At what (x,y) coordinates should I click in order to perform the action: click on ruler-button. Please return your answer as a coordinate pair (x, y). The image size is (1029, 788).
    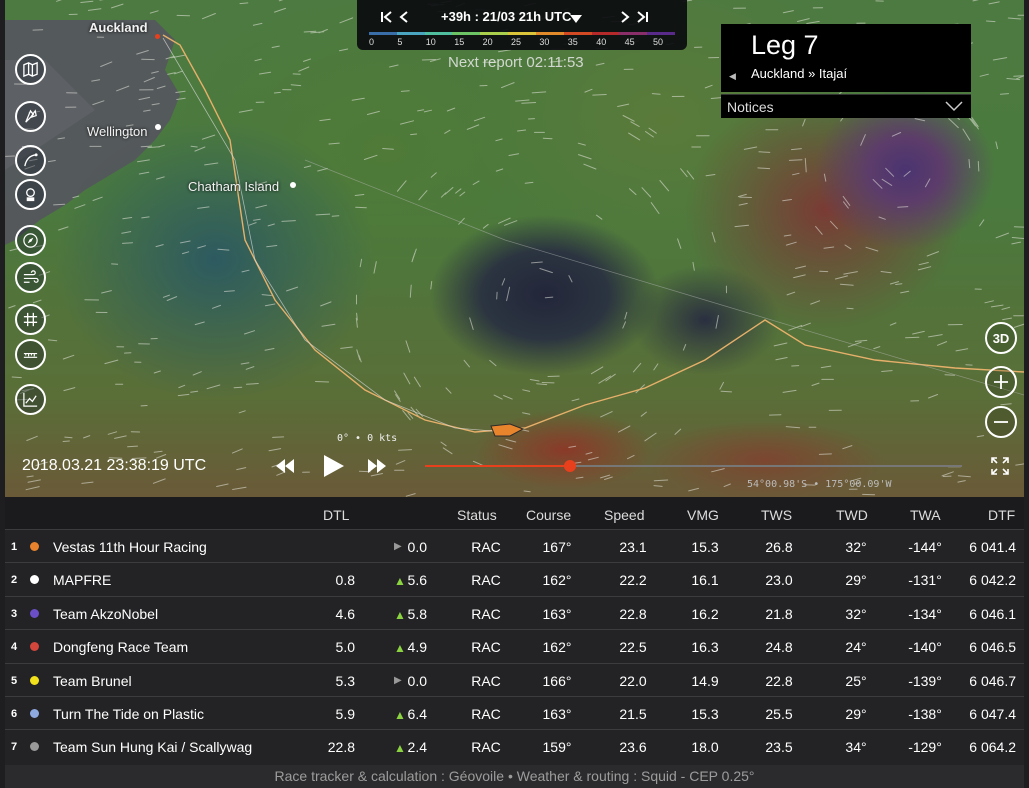
    Looking at the image, I should click on (30, 354).